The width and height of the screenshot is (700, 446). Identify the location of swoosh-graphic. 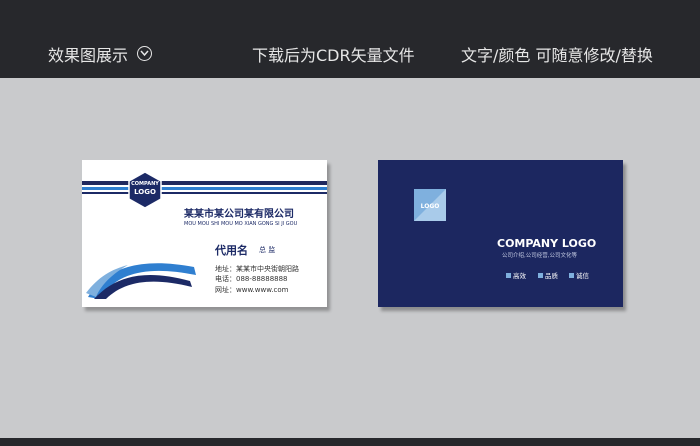
(141, 281).